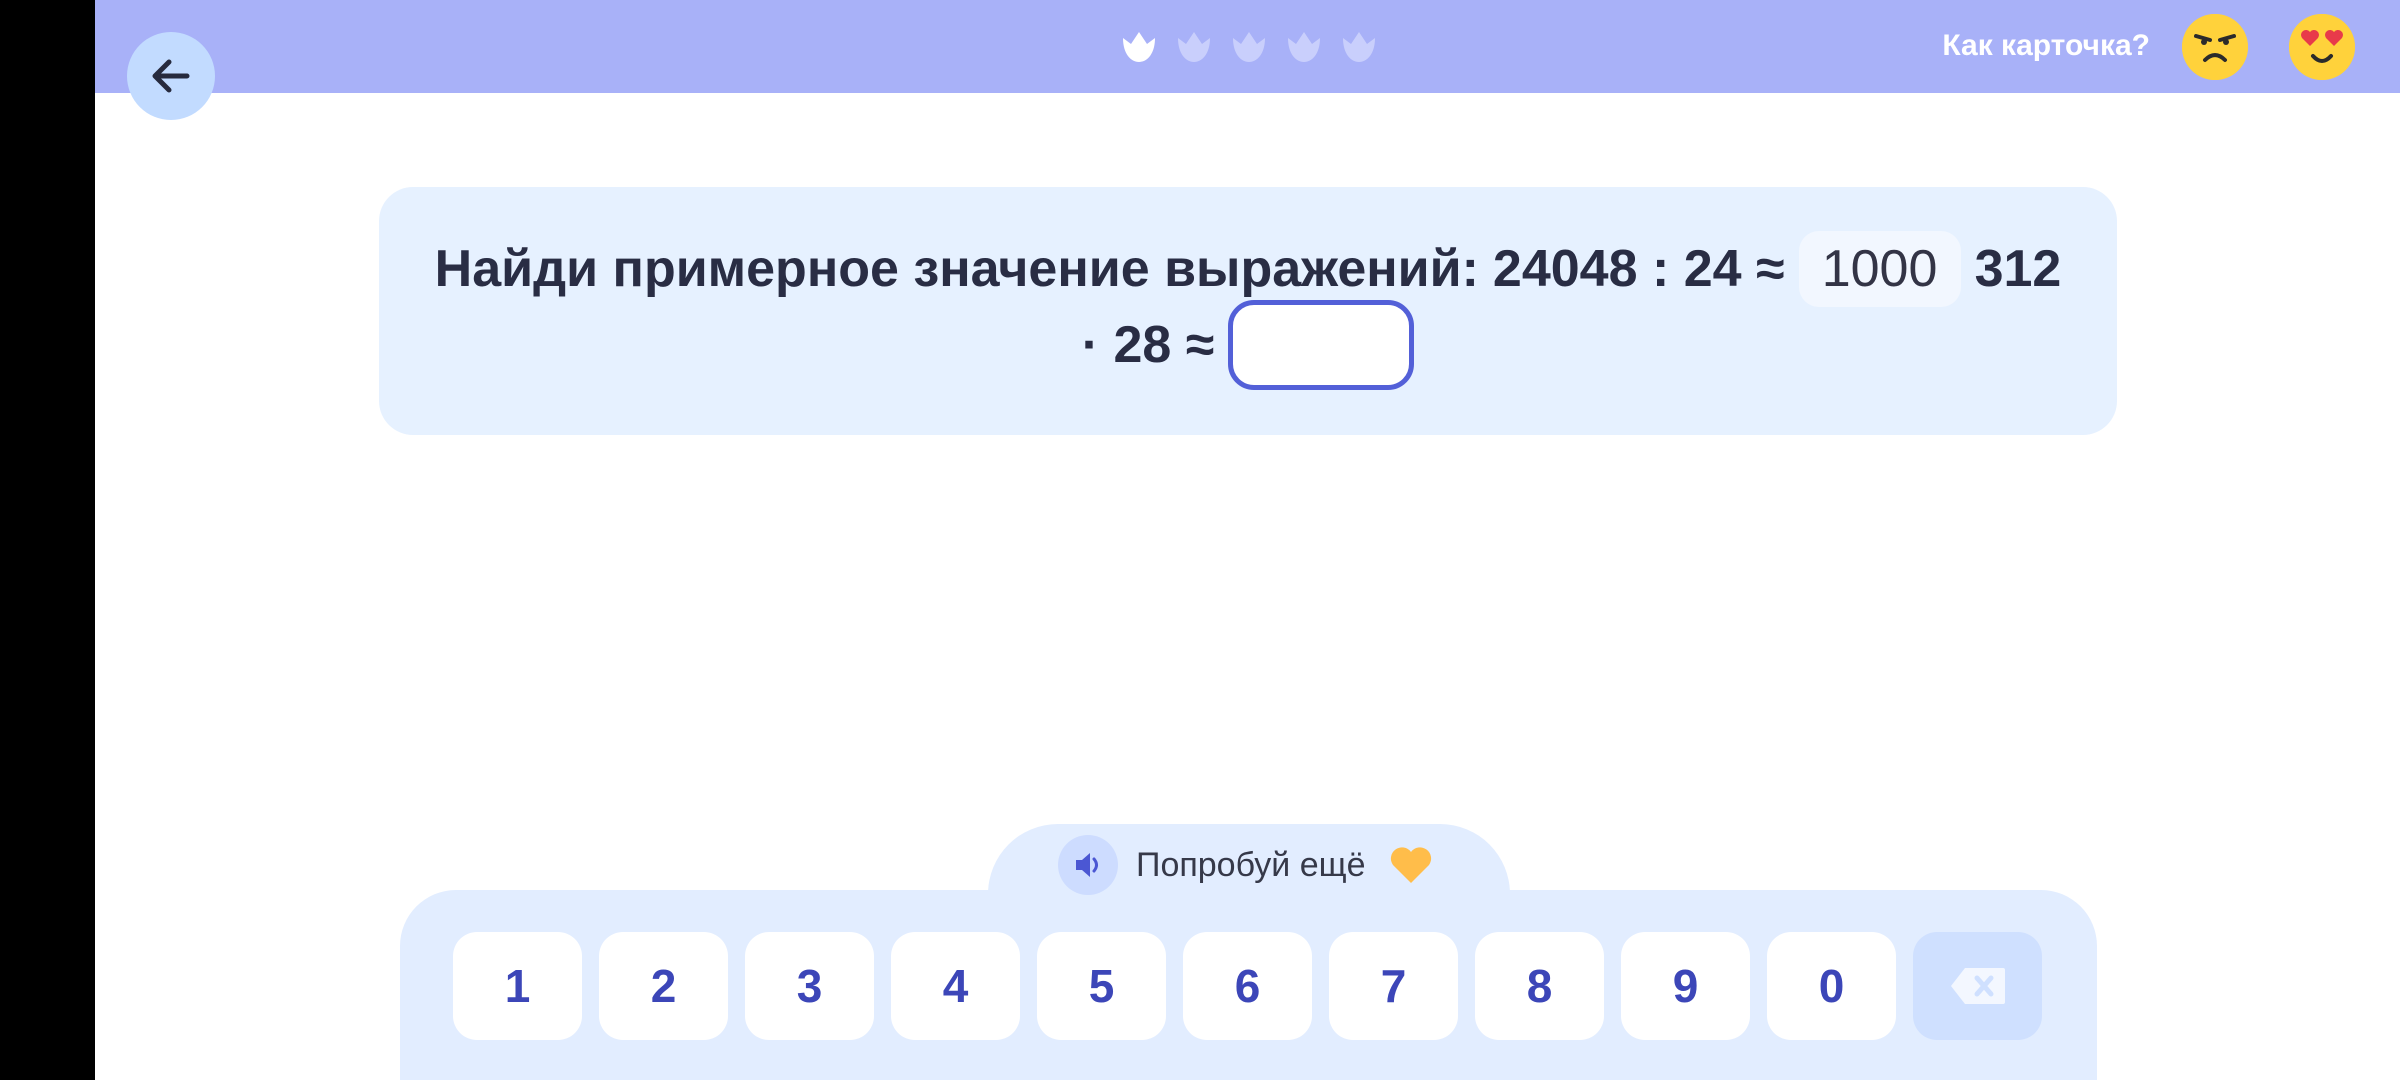 Image resolution: width=2400 pixels, height=1080 pixels. What do you see at coordinates (2046, 45) in the screenshot?
I see `feedback-label: Как карточка?` at bounding box center [2046, 45].